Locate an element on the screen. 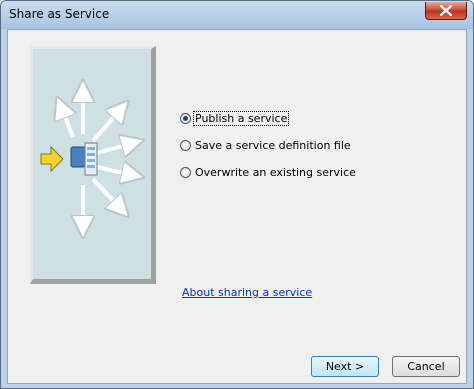 The width and height of the screenshot is (474, 389). next-button: Next > is located at coordinates (345, 366).